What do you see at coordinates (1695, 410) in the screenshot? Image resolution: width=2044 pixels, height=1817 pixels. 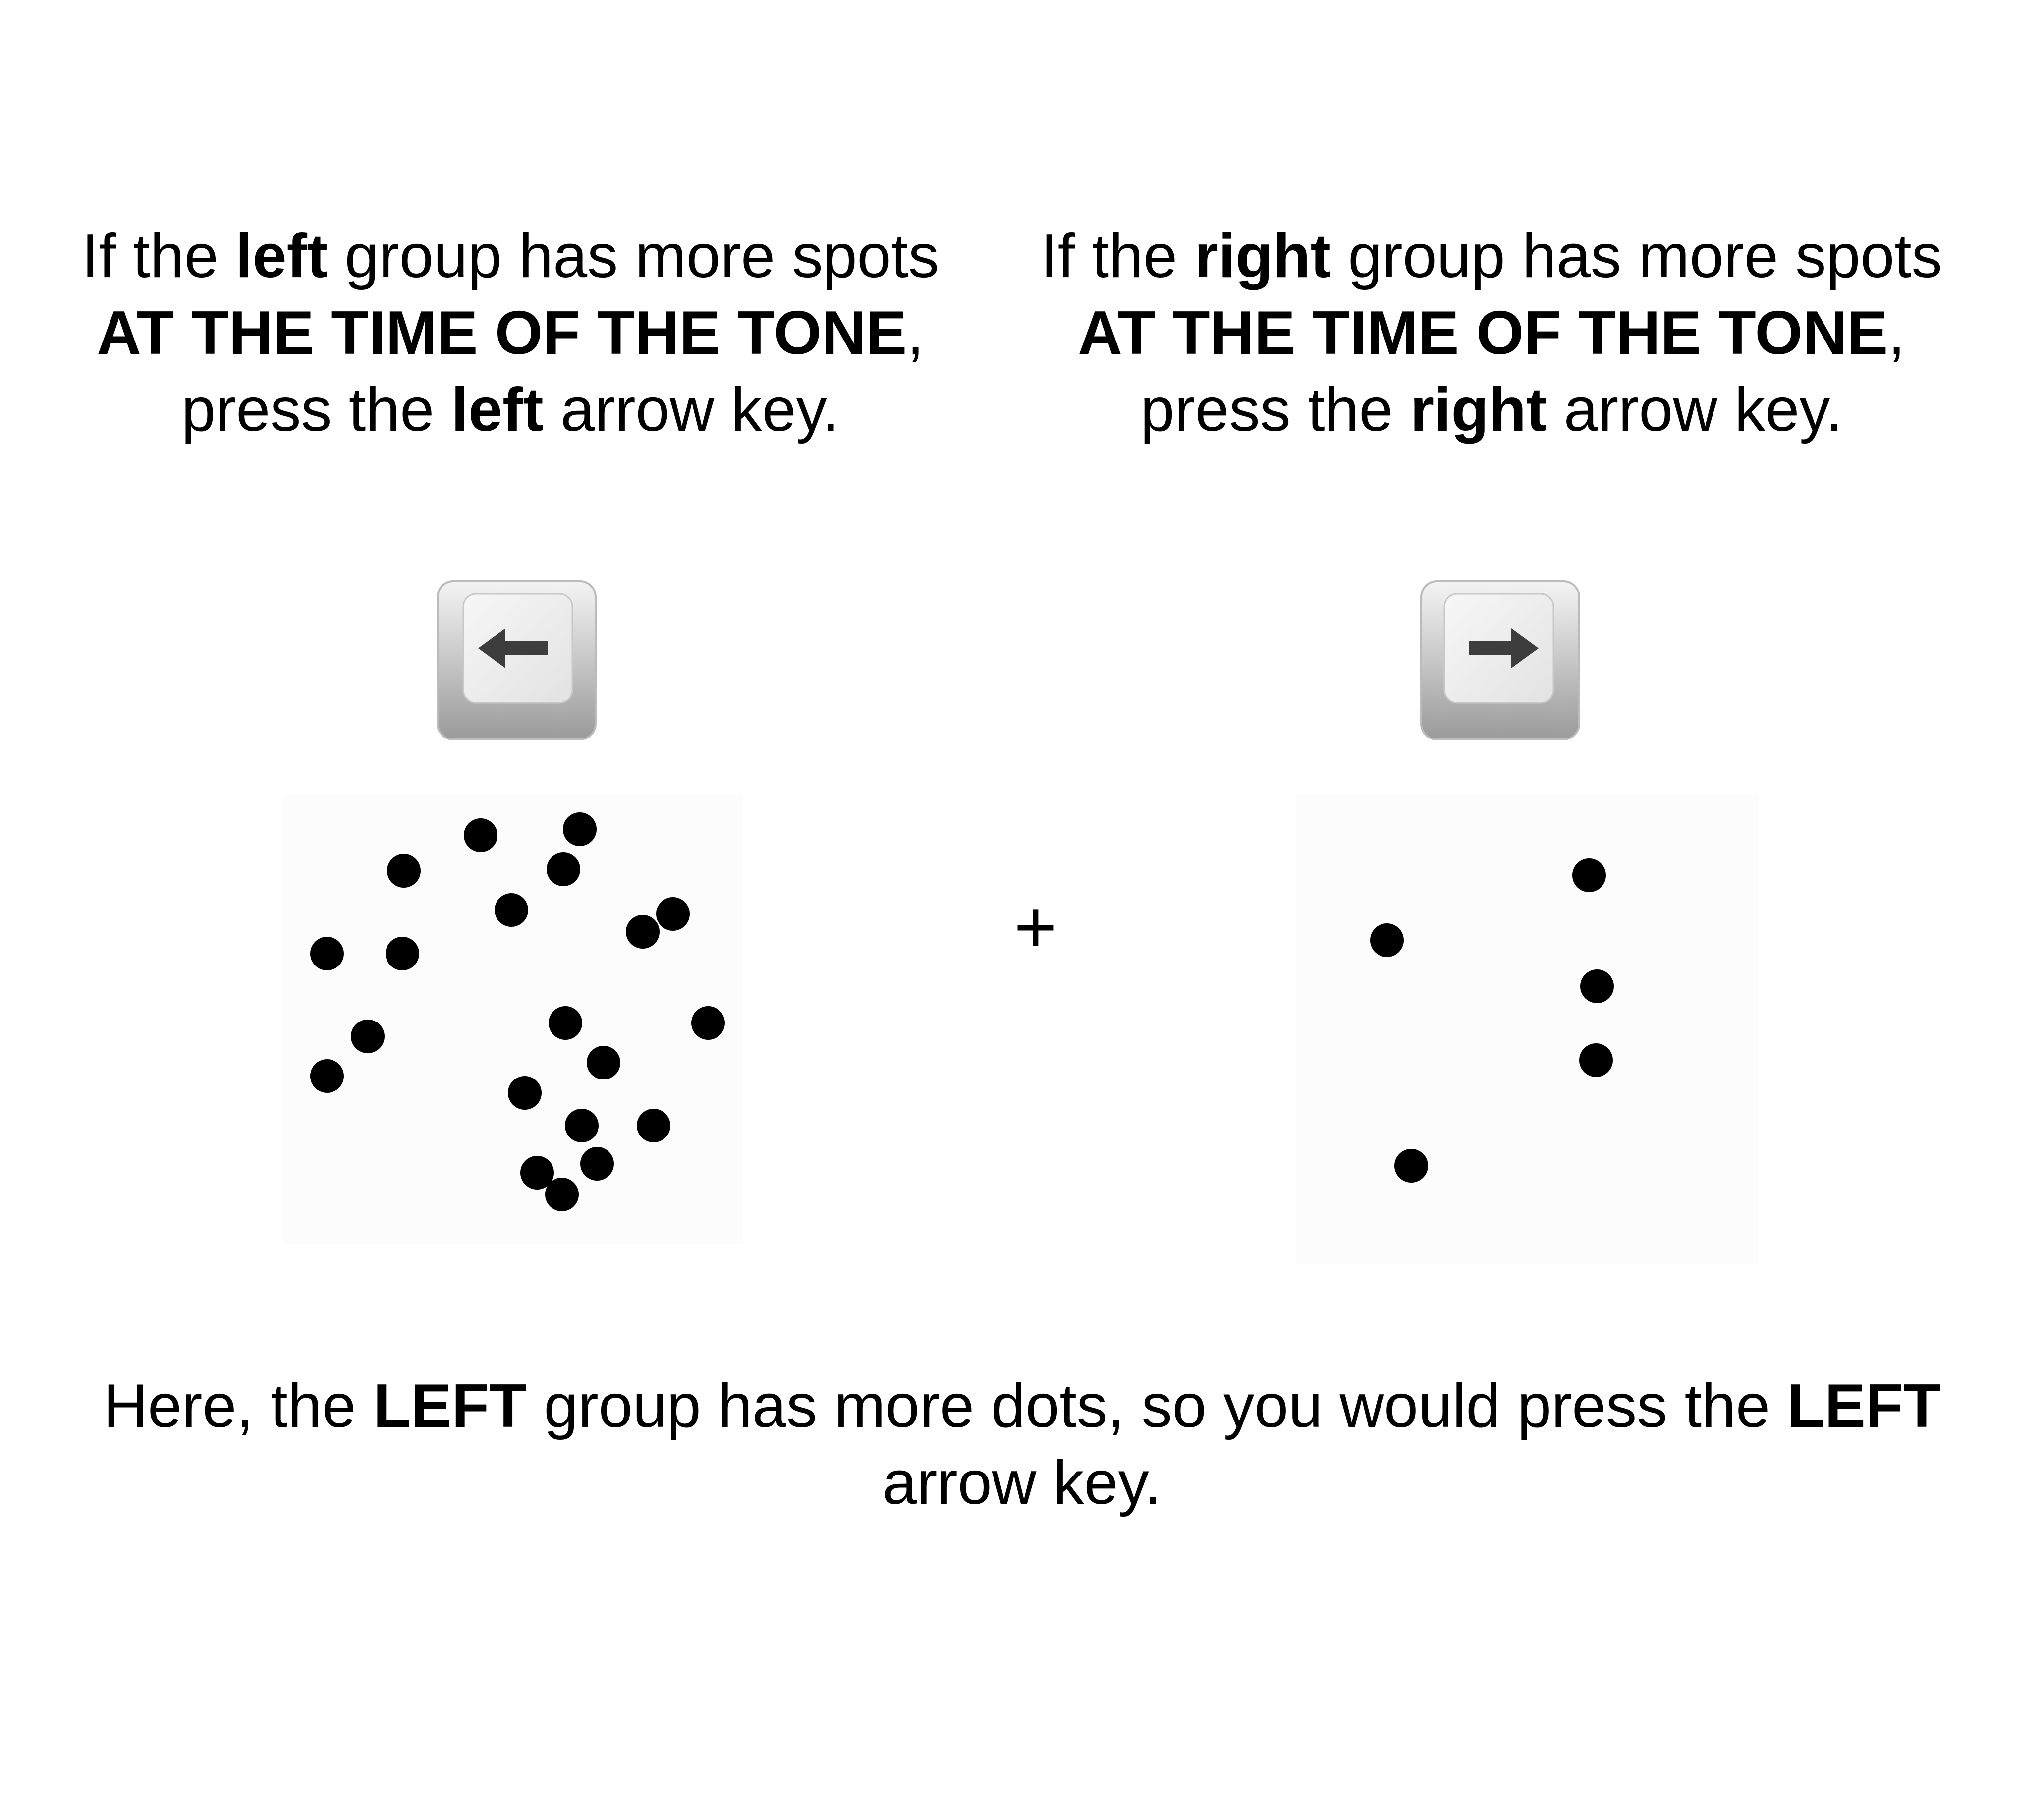 I see `right-instr-part-4: arrow key.` at bounding box center [1695, 410].